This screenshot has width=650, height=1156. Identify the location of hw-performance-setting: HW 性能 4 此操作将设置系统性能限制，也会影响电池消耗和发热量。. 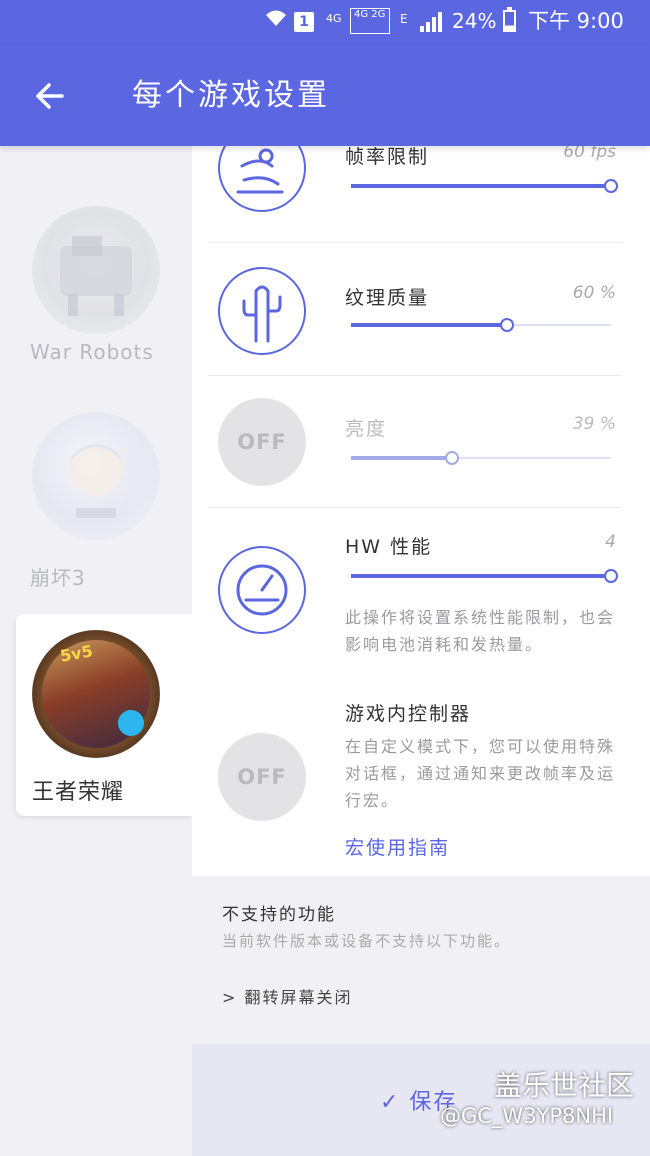
(415, 591).